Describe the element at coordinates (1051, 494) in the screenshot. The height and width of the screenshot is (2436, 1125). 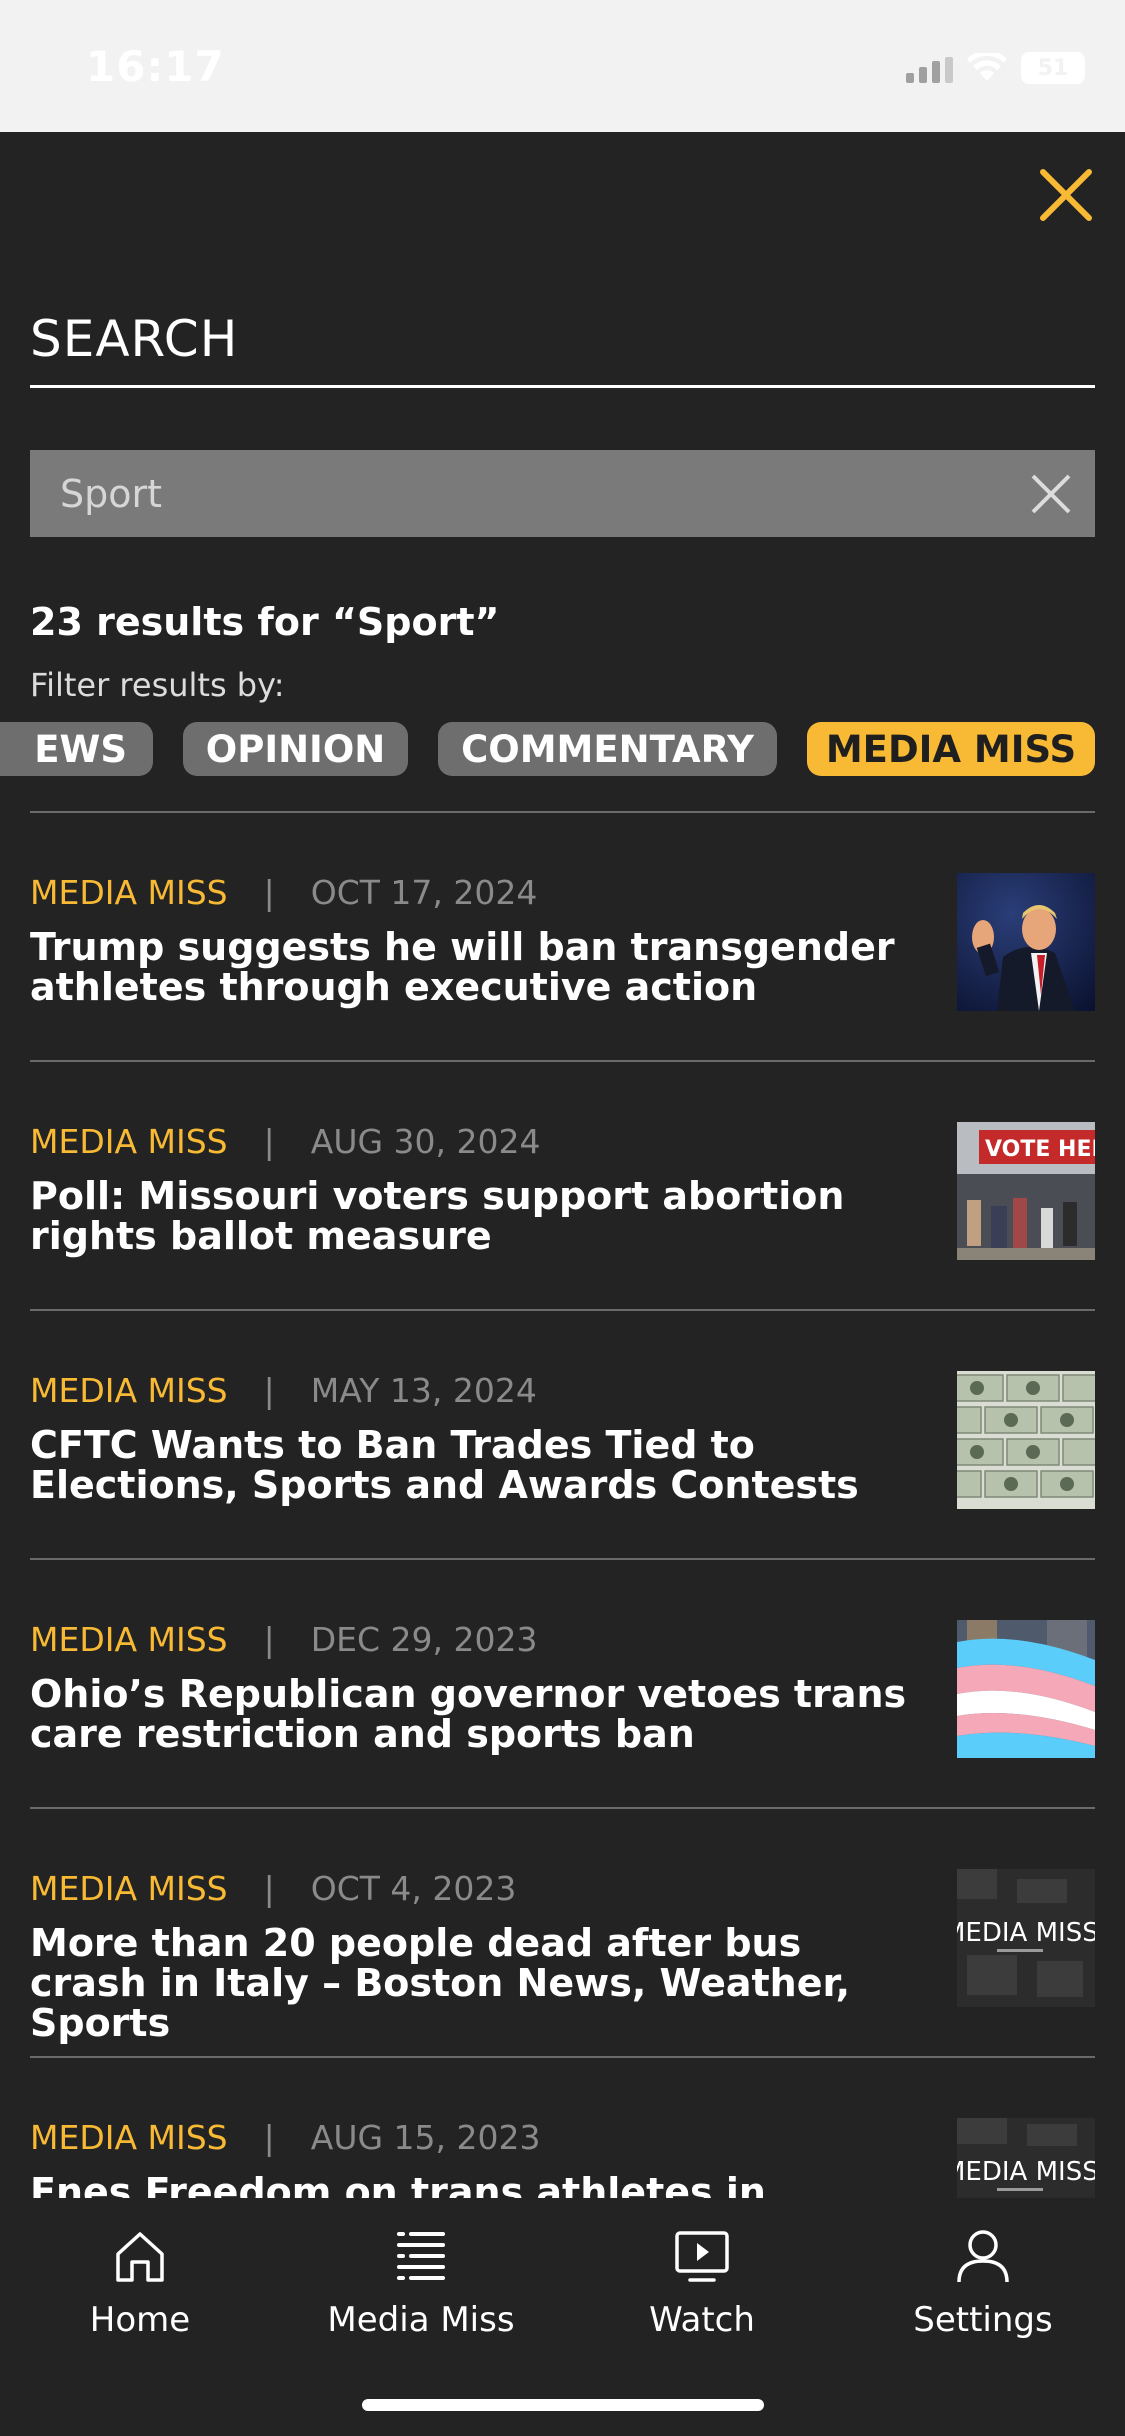
I see `clear-search-icon` at that location.